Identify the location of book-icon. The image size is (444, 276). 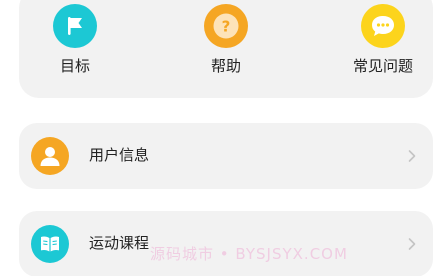
(50, 244).